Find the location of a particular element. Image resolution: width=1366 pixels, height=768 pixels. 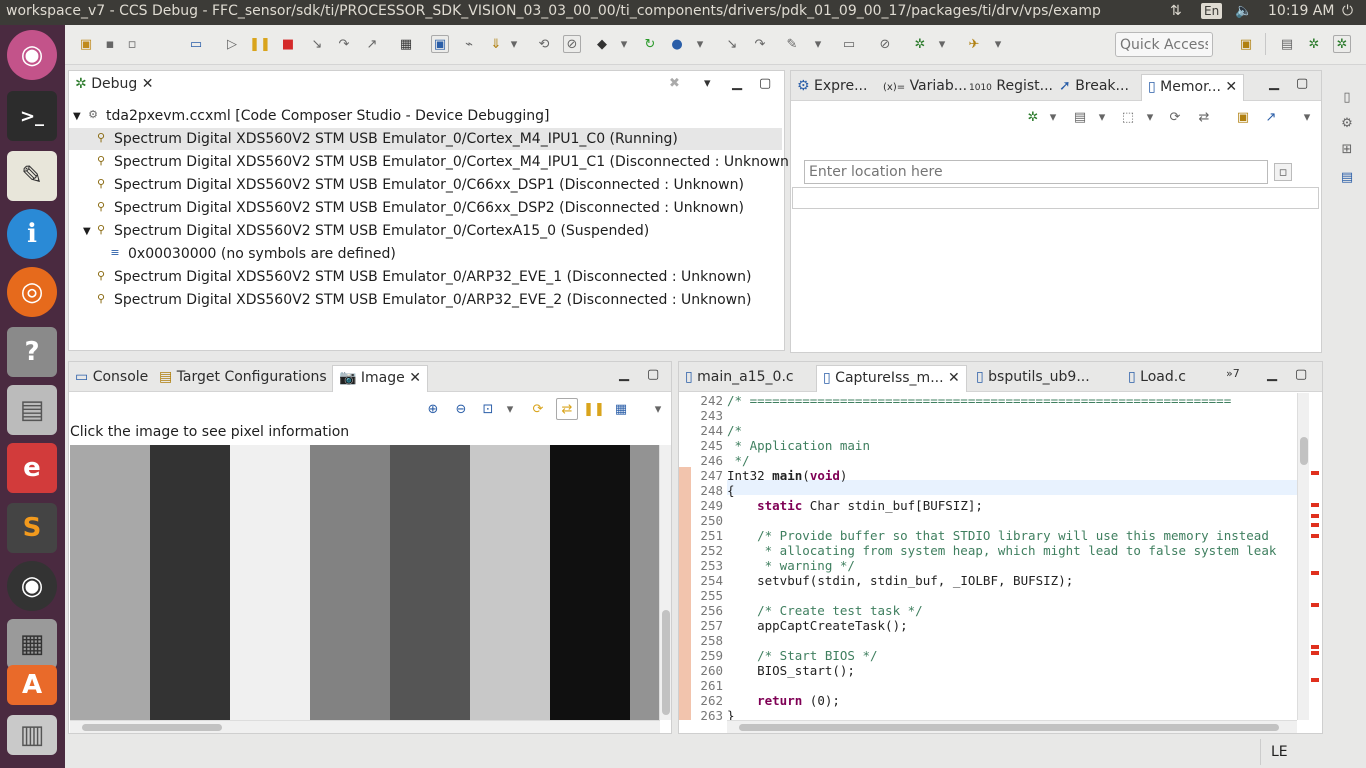

sync-icon: ⇄ is located at coordinates (1204, 117).